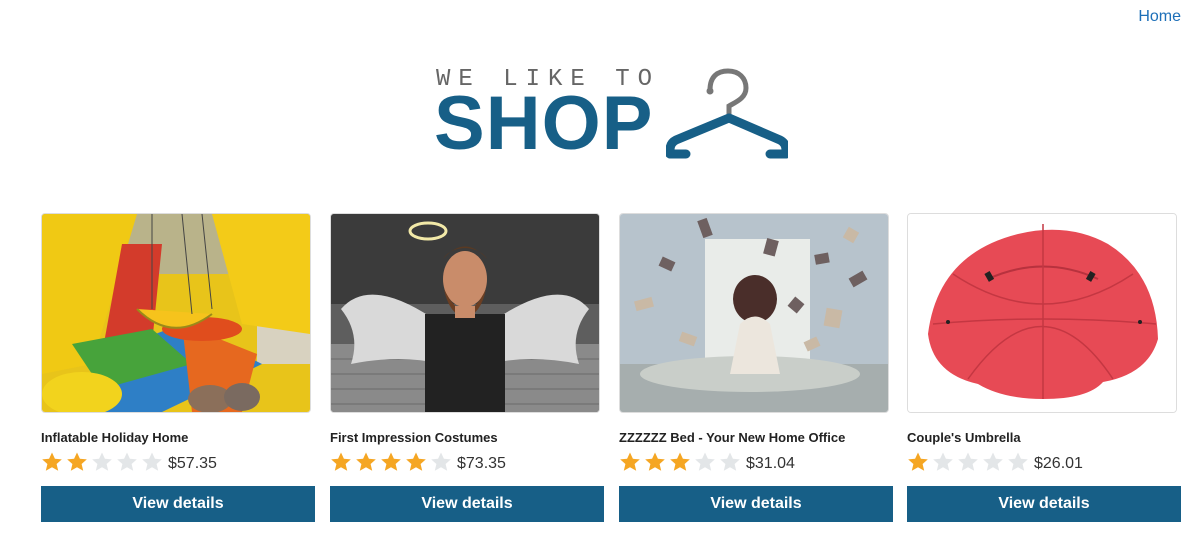  Describe the element at coordinates (465, 313) in the screenshot. I see `product-image-angel-costume` at that location.